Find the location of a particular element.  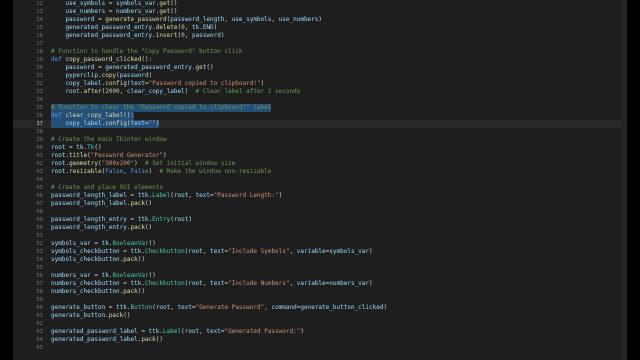

code-token: Entry is located at coordinates (161, 219).